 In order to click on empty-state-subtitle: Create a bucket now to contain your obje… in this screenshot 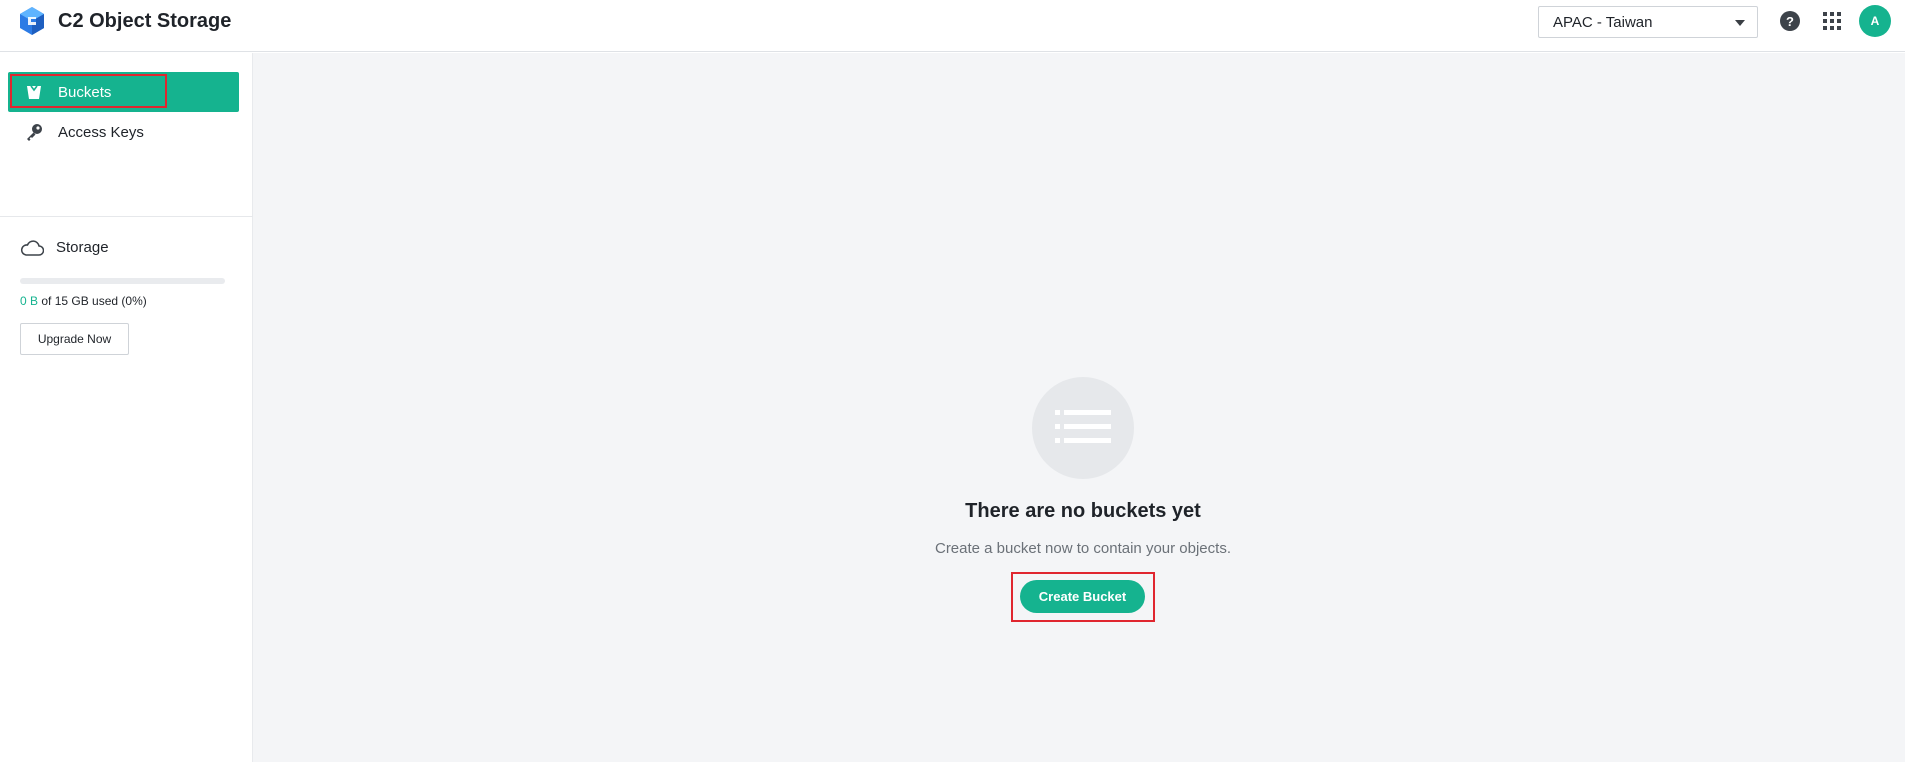, I will do `click(1082, 548)`.